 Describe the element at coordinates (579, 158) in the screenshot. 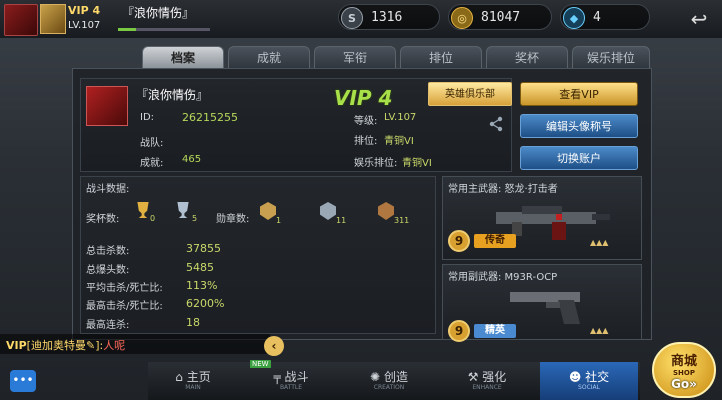

I see `switch-account-button: 切换账户` at that location.